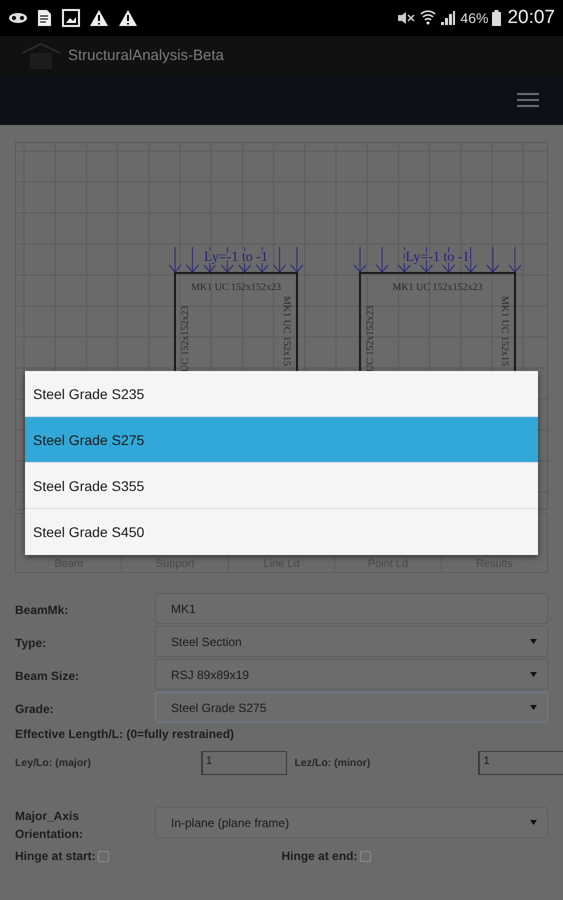 Image resolution: width=563 pixels, height=900 pixels. I want to click on field-label: Ley/Lo: (major), so click(53, 763).